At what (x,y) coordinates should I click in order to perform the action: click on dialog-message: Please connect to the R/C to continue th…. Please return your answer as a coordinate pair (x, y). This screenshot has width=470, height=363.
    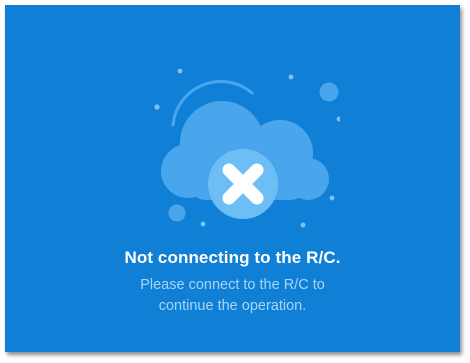
    Looking at the image, I should click on (232, 296).